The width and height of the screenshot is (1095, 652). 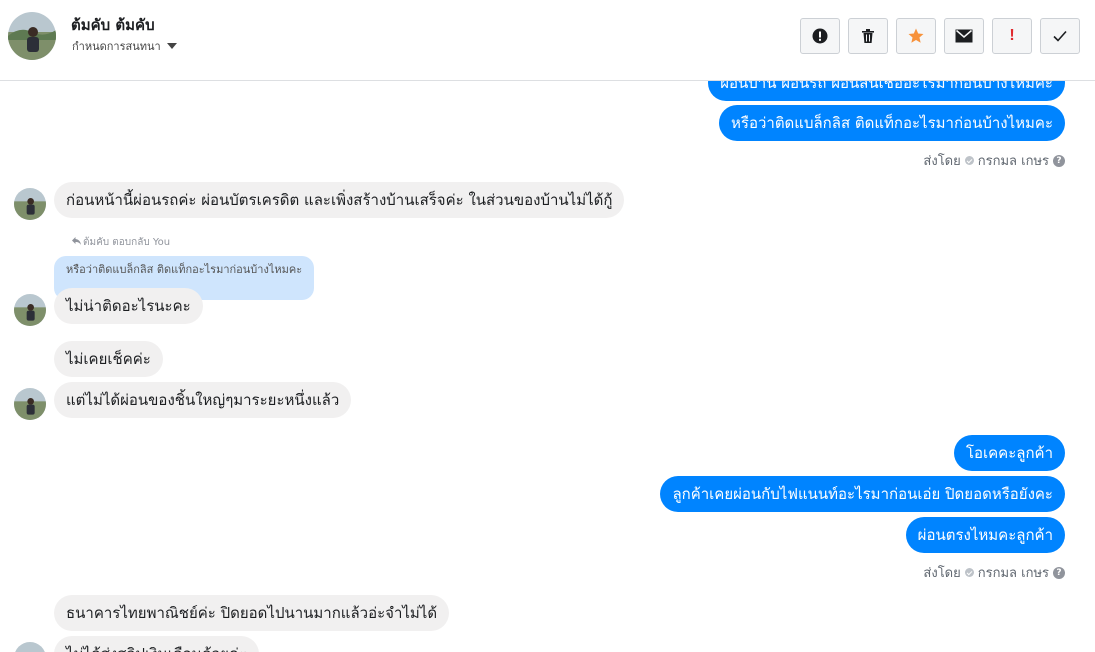 I want to click on mark-unread-button, so click(x=964, y=36).